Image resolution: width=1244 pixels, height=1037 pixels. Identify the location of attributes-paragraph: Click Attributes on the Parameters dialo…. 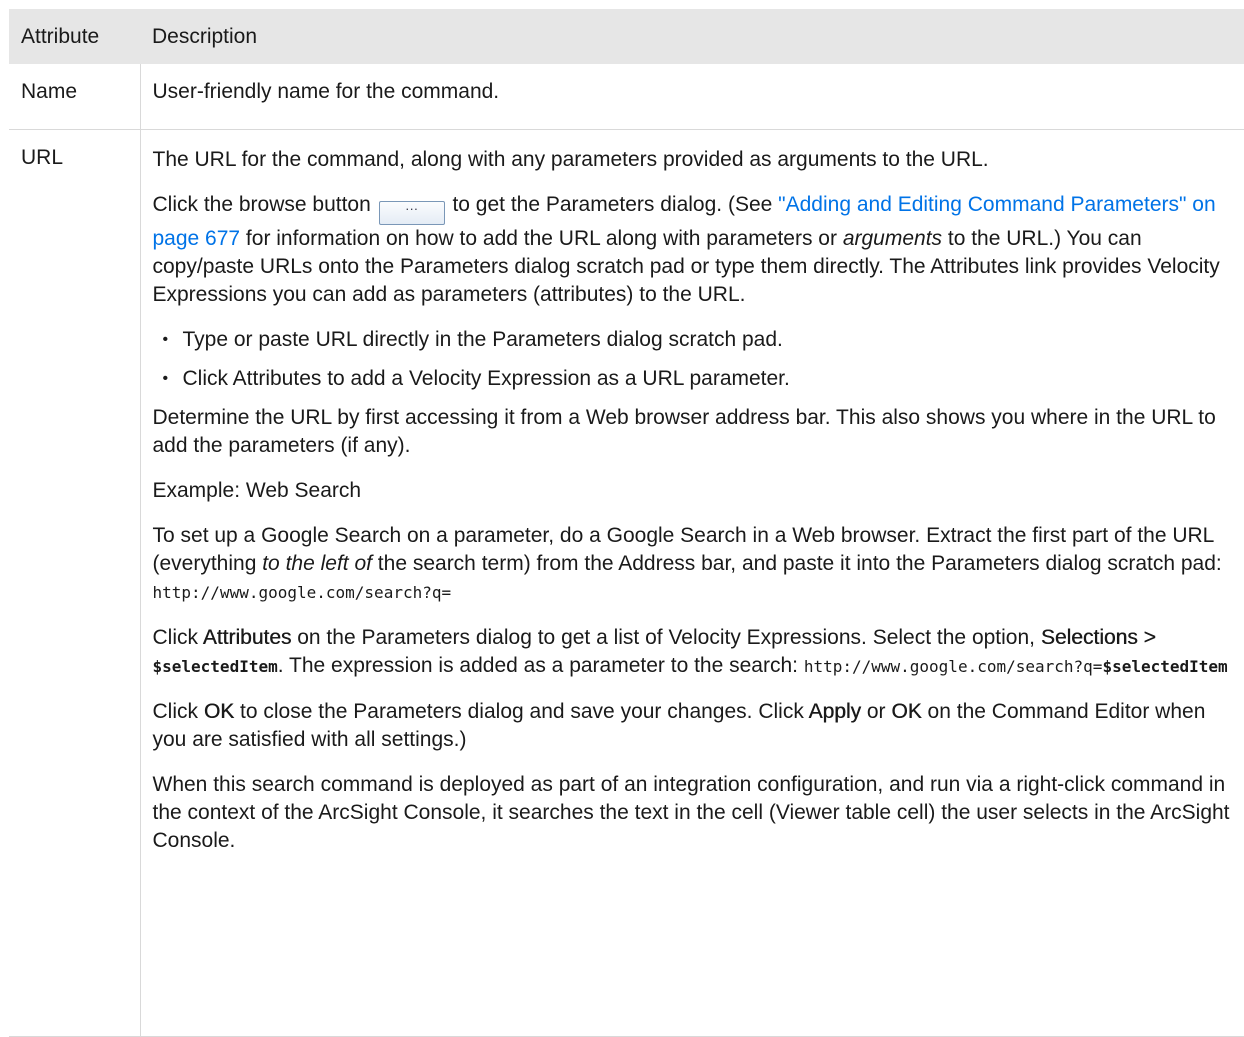
(696, 652).